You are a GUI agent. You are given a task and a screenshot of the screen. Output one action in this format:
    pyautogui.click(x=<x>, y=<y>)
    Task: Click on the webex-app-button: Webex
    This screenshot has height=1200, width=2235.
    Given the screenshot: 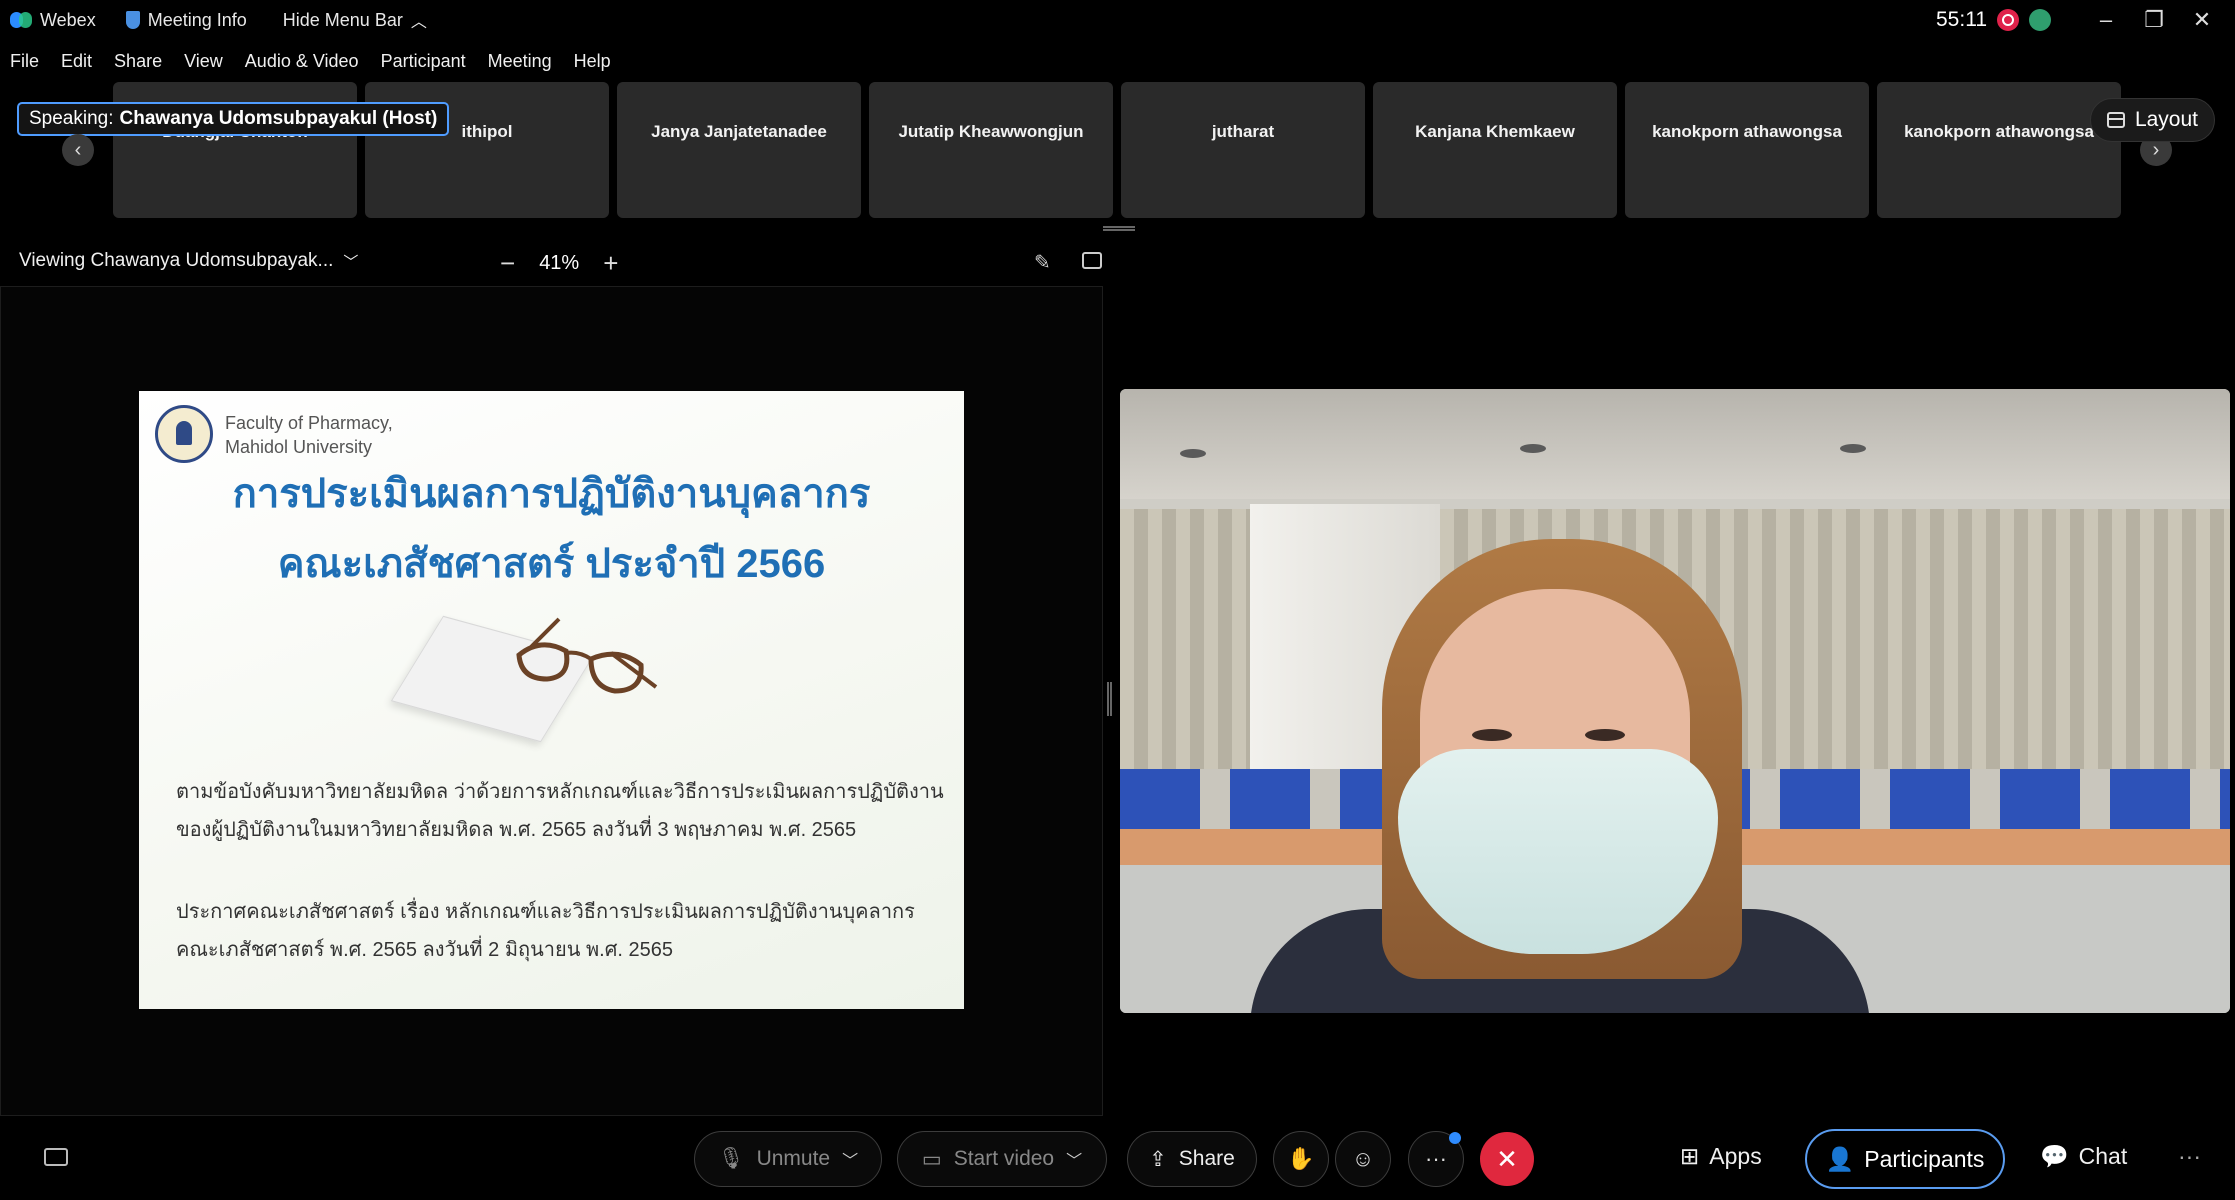 What is the action you would take?
    pyautogui.click(x=53, y=20)
    